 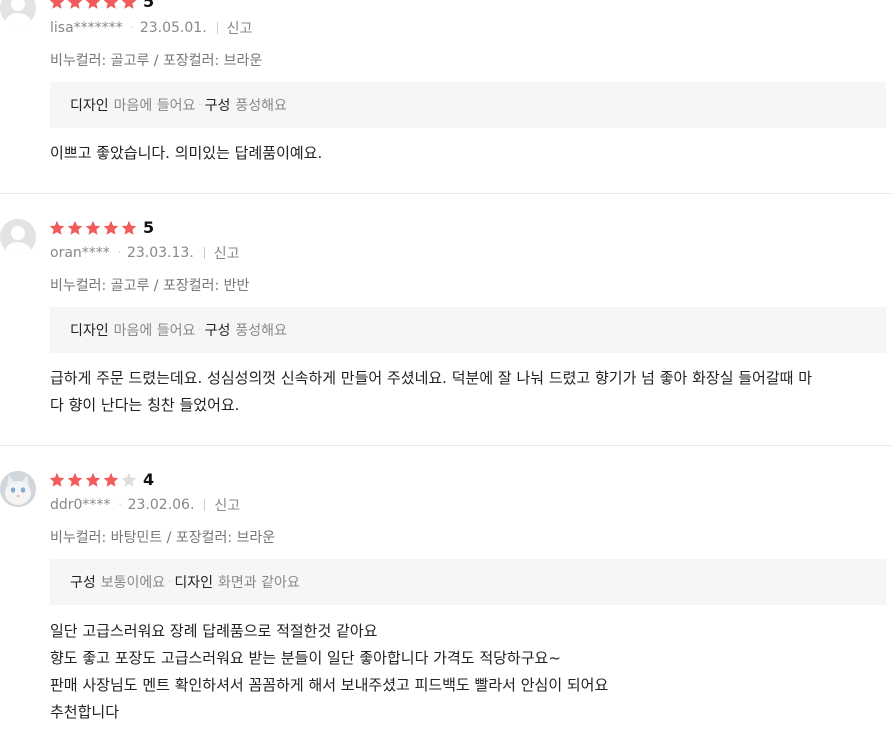 I want to click on review-text-line: 다 향이 난다는 칭찬 들었어요., so click(x=145, y=405).